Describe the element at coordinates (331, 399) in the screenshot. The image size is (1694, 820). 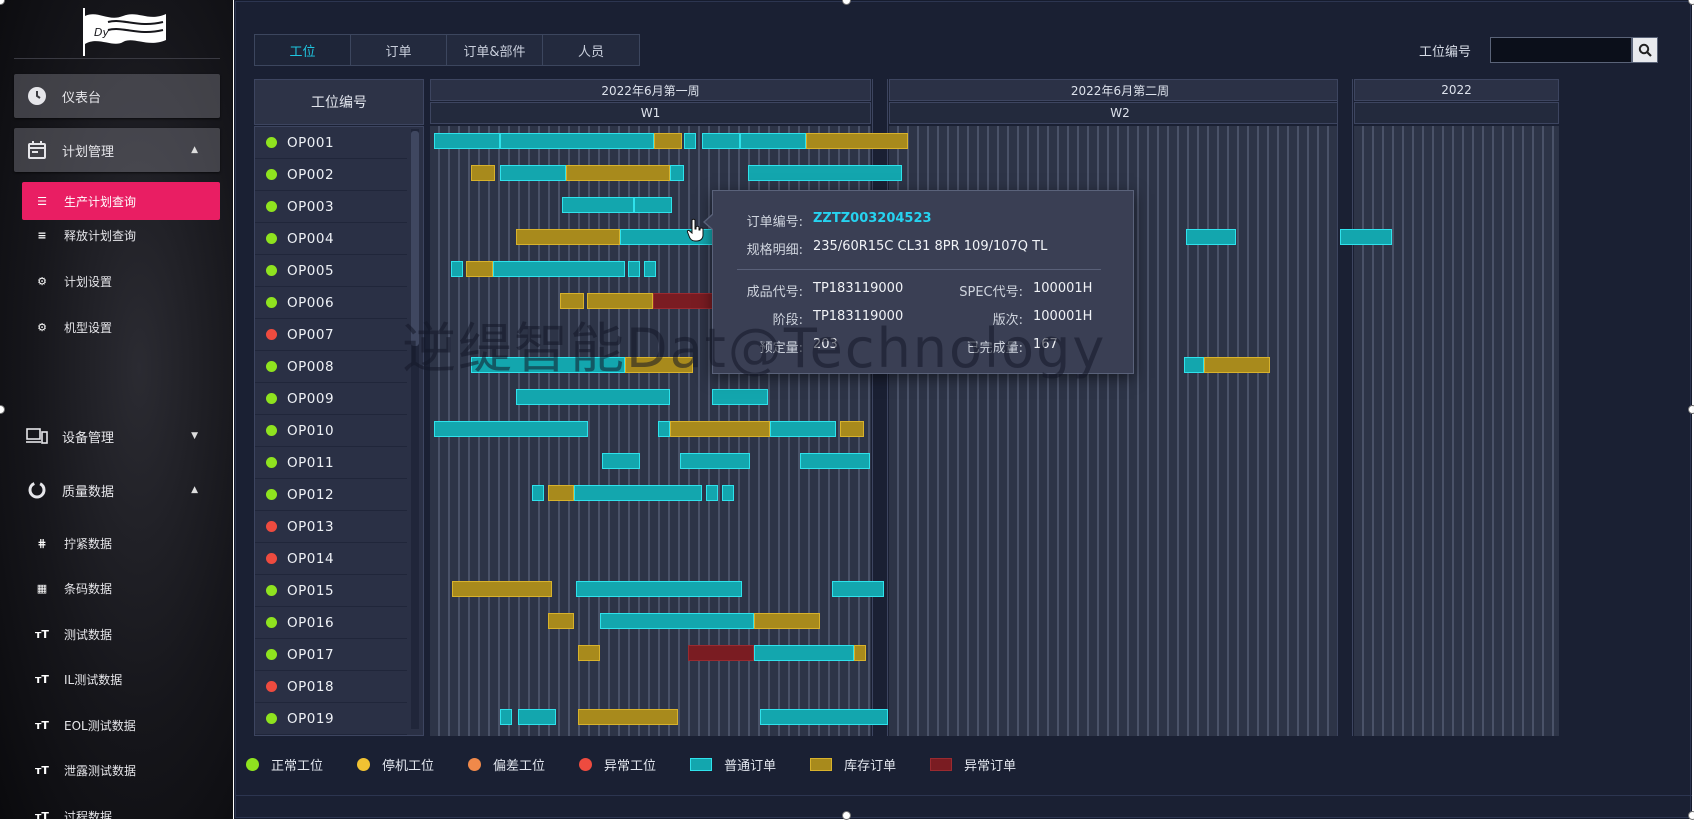
I see `station-row: OP009` at that location.